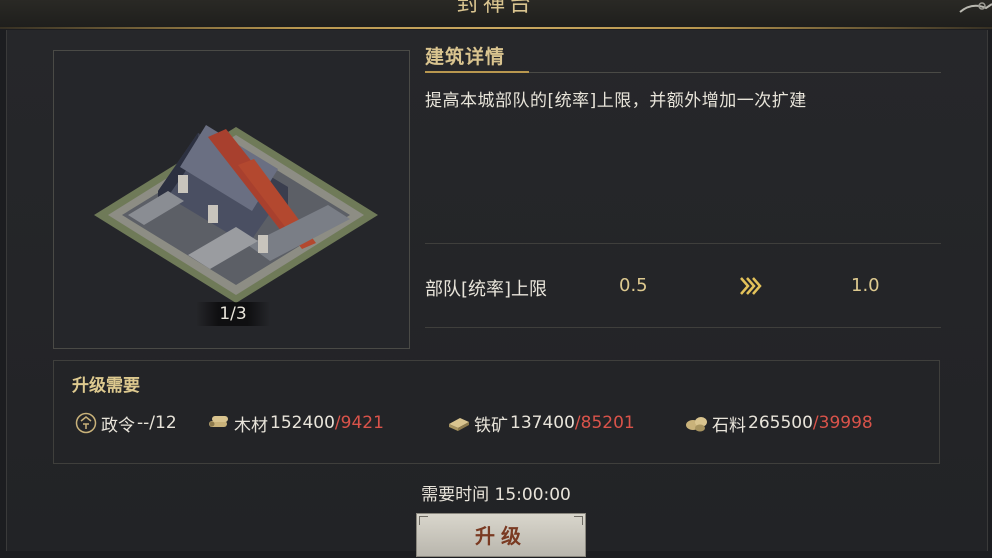 This screenshot has width=992, height=558. Describe the element at coordinates (972, 7) in the screenshot. I see `close-ornament-icon` at that location.